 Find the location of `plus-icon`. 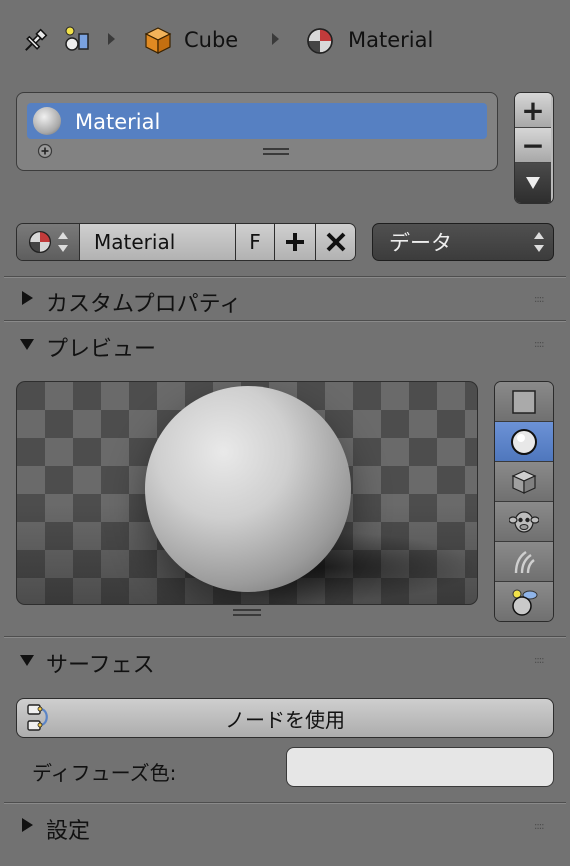

plus-icon is located at coordinates (295, 242).